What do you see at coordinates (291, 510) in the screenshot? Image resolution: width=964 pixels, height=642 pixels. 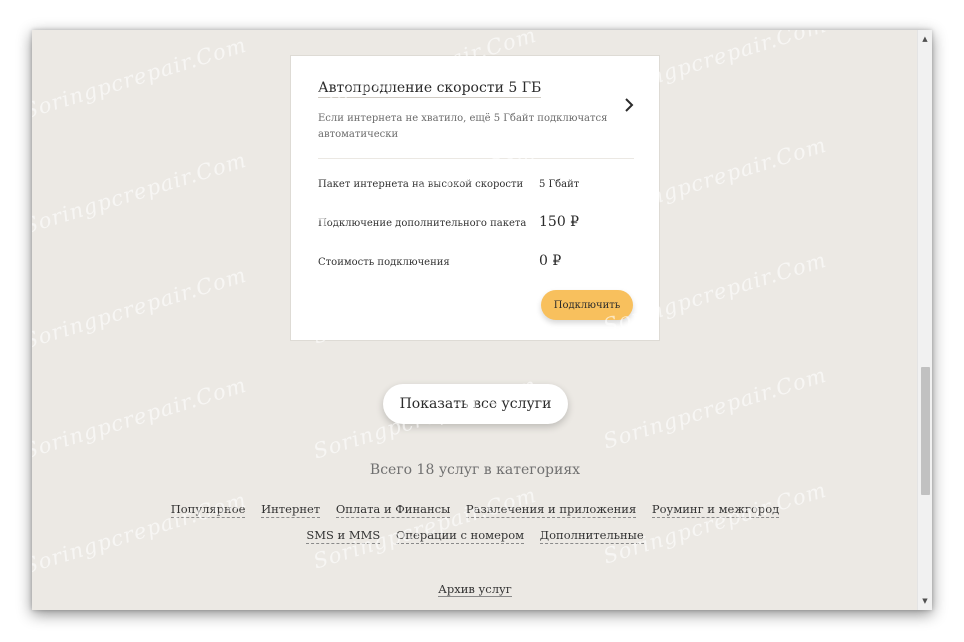 I see `category-link-internet: Интернет` at bounding box center [291, 510].